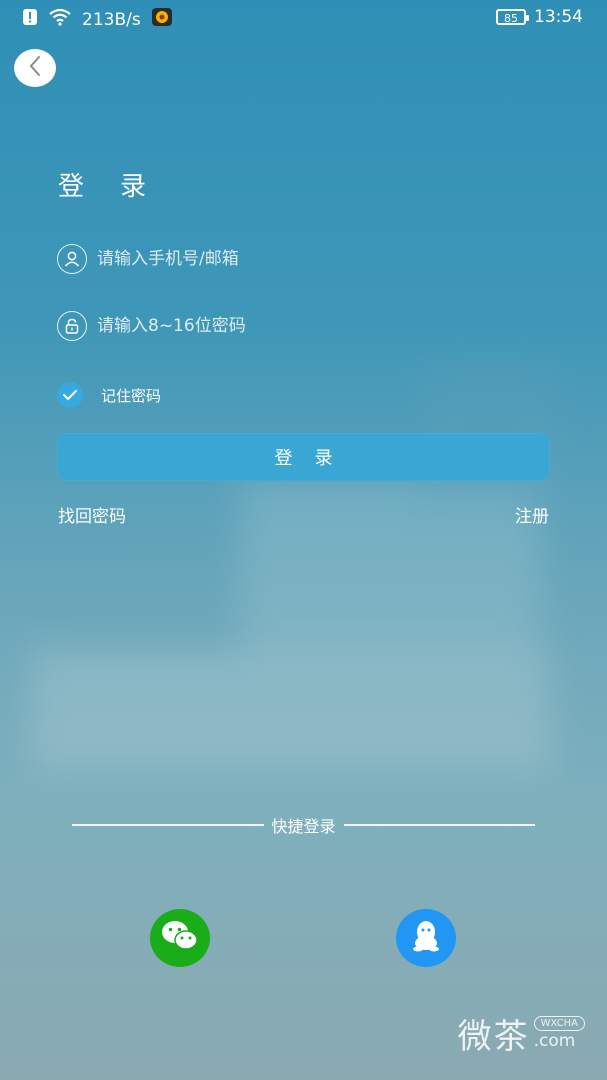 The image size is (607, 1080). I want to click on lock-icon, so click(72, 326).